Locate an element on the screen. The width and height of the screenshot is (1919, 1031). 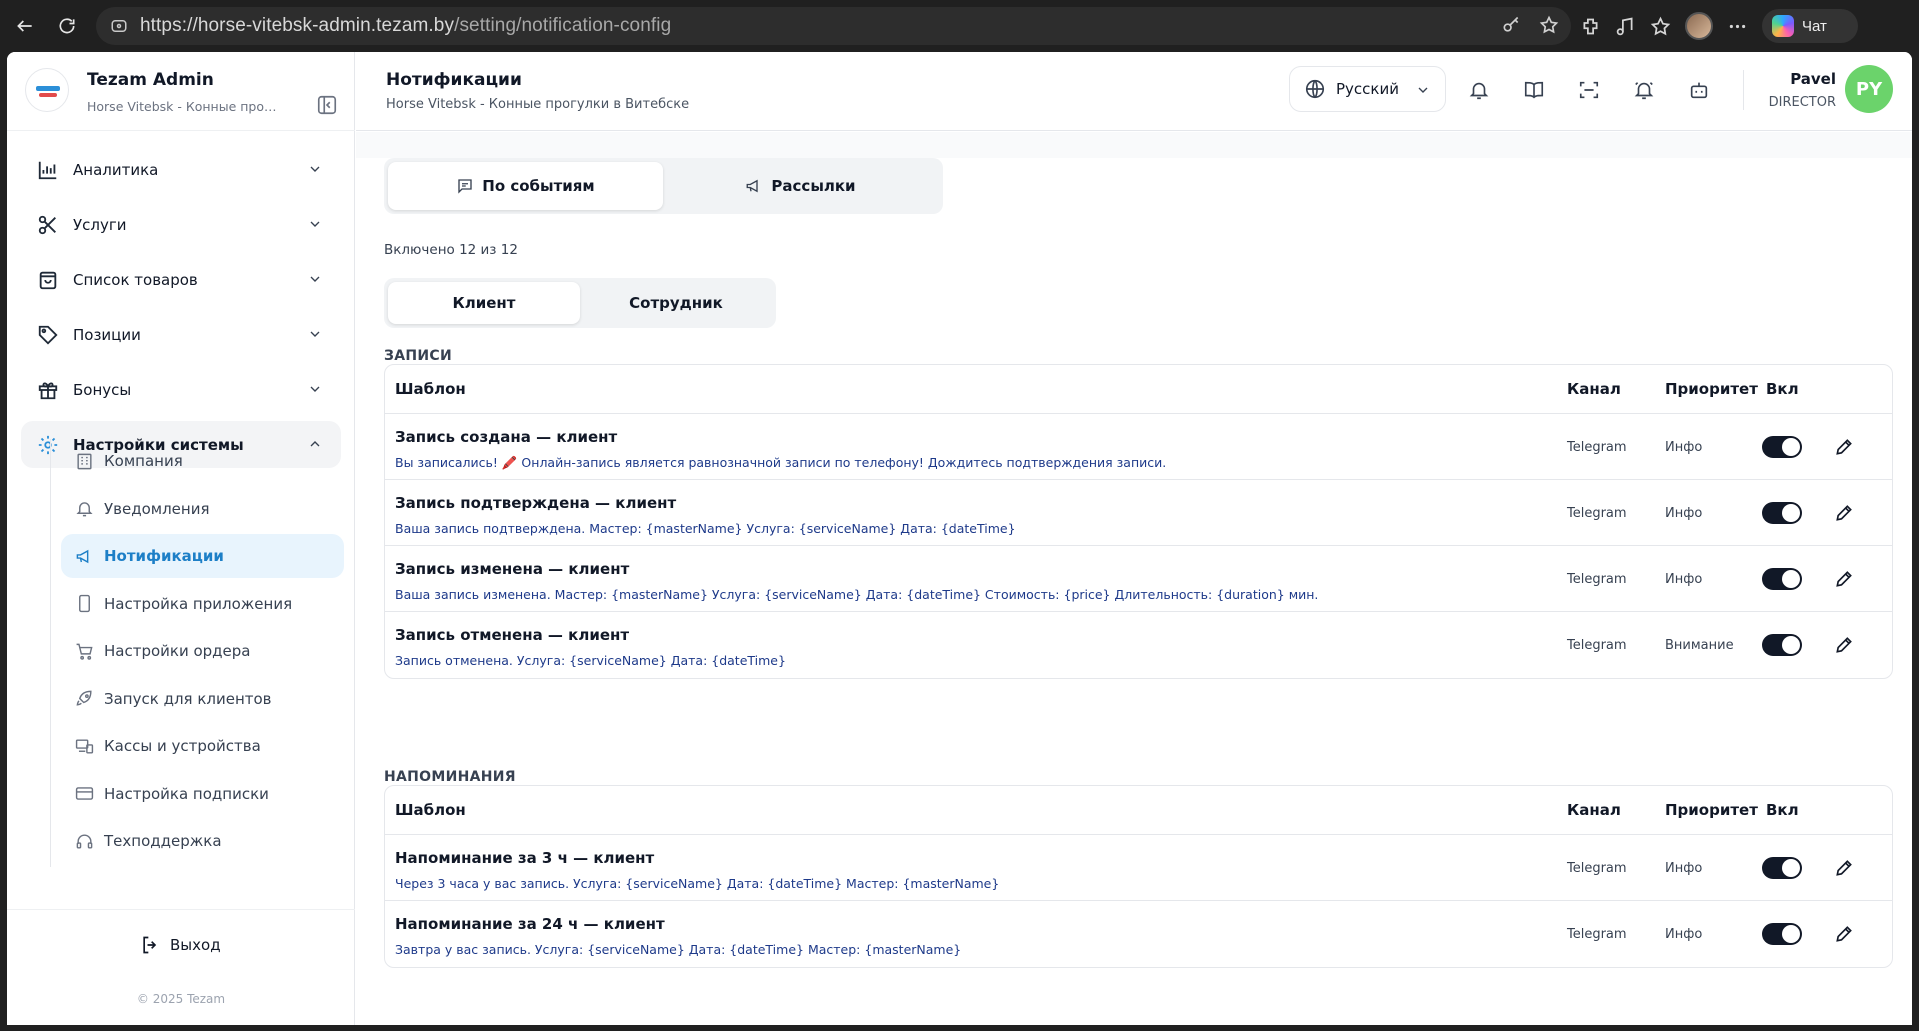
user-avatar: PY is located at coordinates (1869, 89).